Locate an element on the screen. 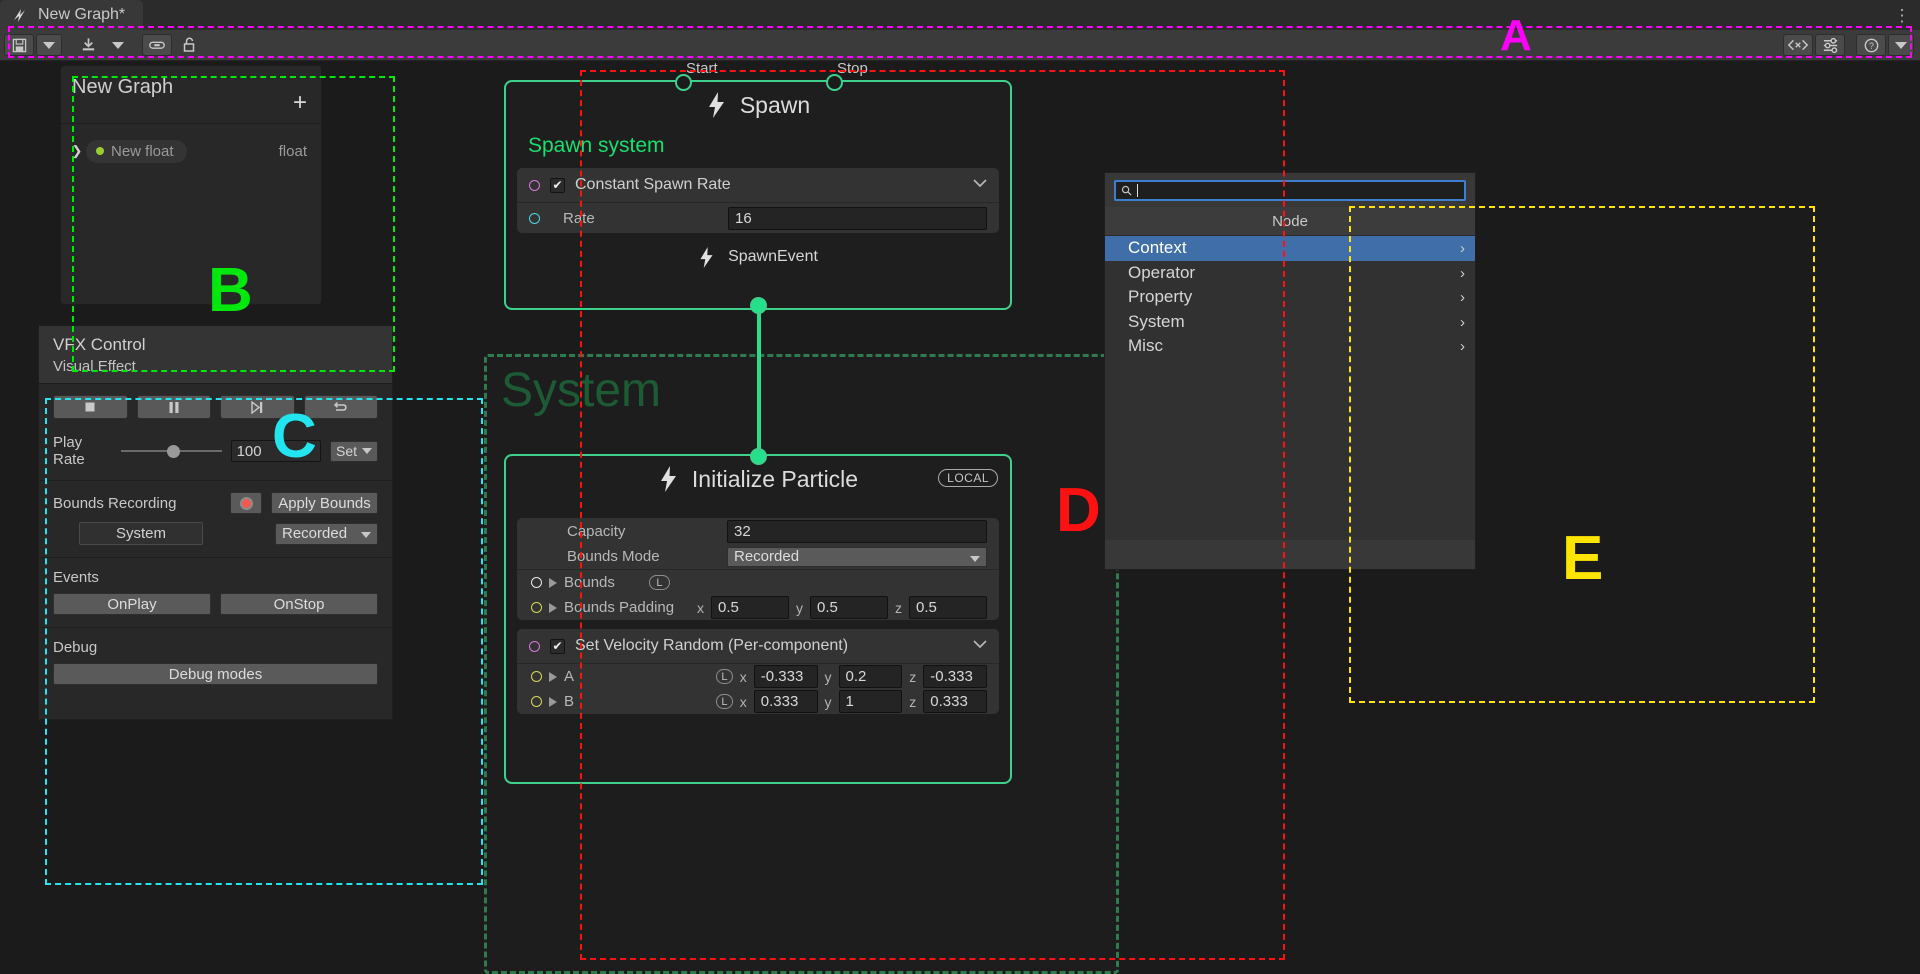 This screenshot has height=974, width=1920. pause-button is located at coordinates (173, 407).